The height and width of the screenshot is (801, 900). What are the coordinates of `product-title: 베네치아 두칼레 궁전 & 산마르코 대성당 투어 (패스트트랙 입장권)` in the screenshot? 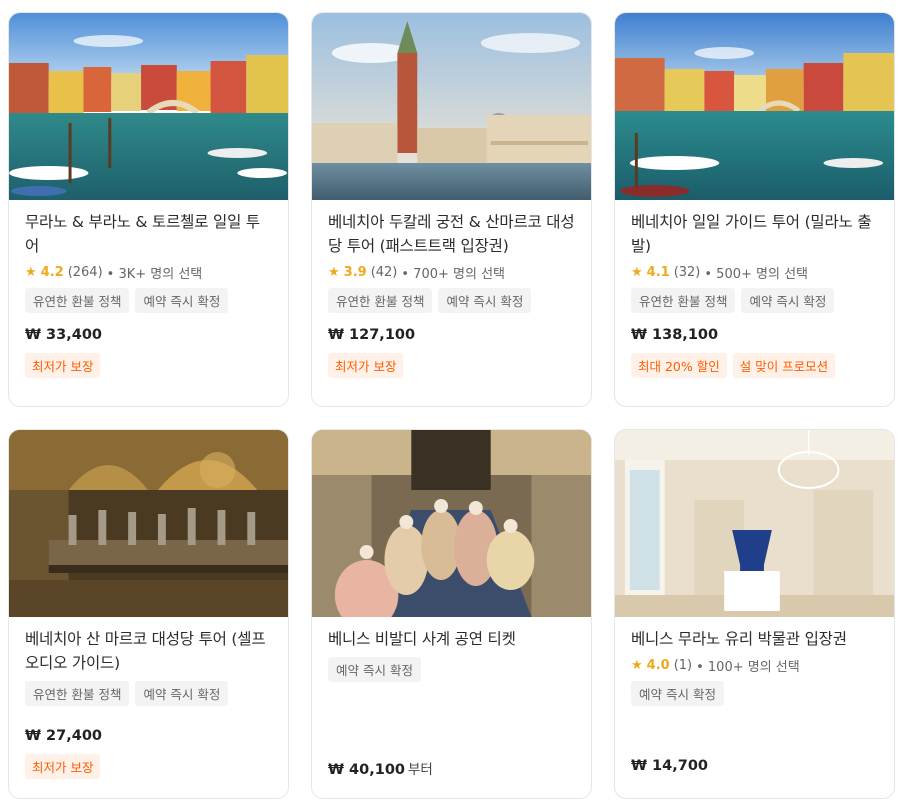 It's located at (451, 234).